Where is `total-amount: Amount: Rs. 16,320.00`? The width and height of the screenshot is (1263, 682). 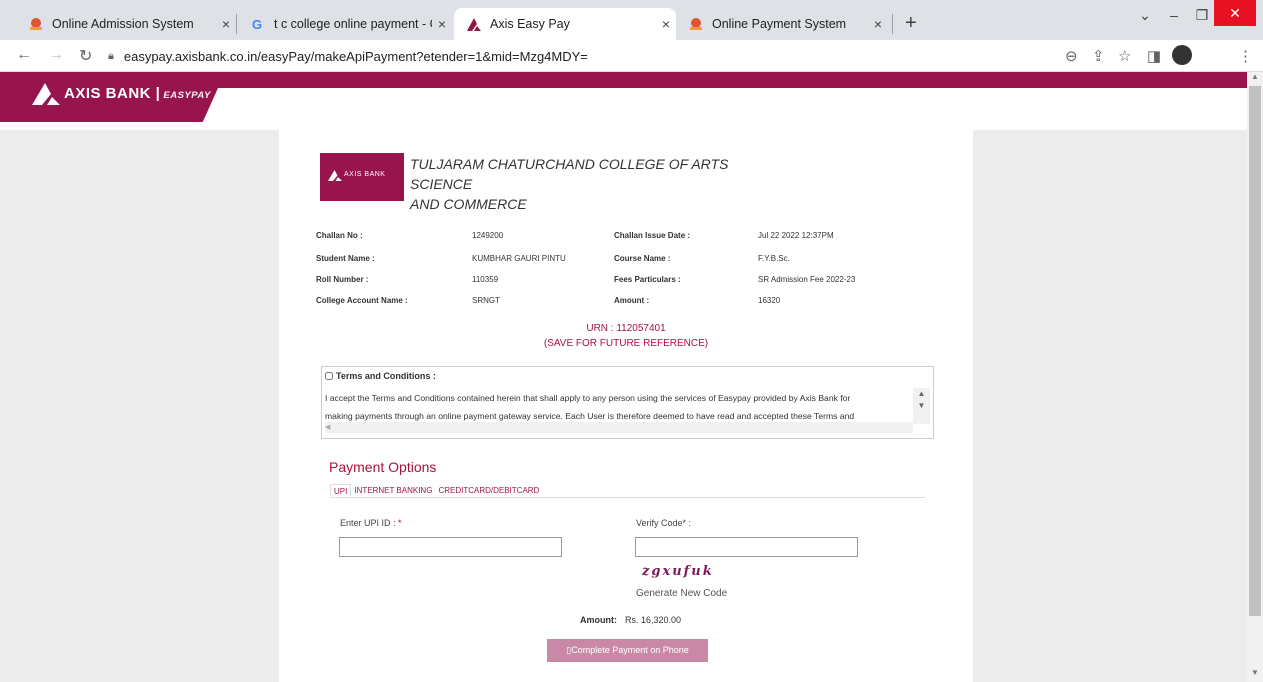
total-amount: Amount: Rs. 16,320.00 is located at coordinates (630, 620).